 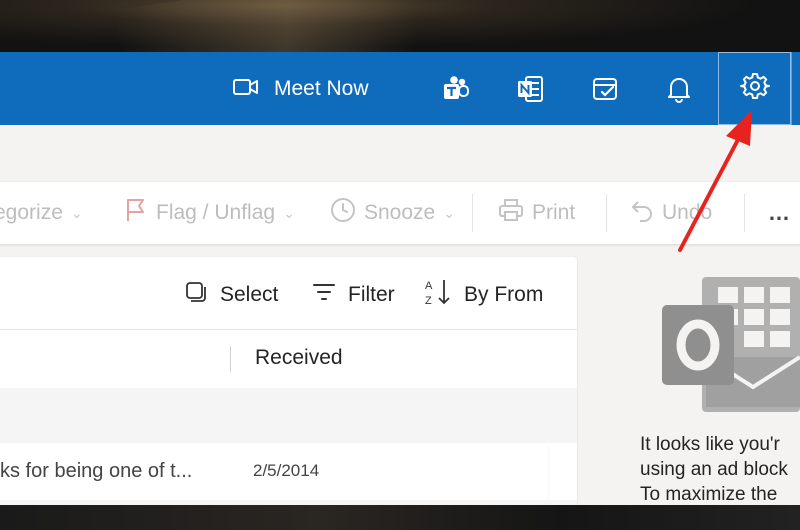 I want to click on column-header: Received, so click(x=288, y=359).